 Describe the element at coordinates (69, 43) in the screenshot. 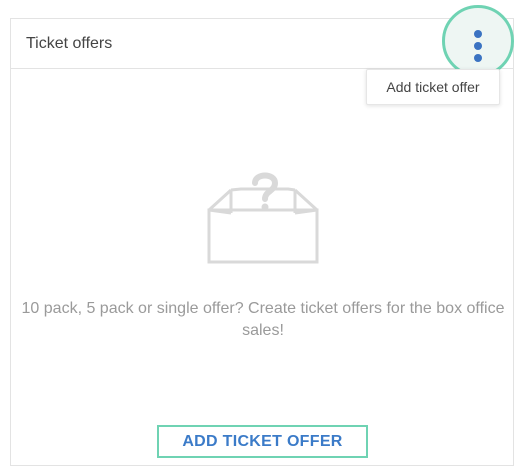

I see `panel-title: Ticket offers` at that location.